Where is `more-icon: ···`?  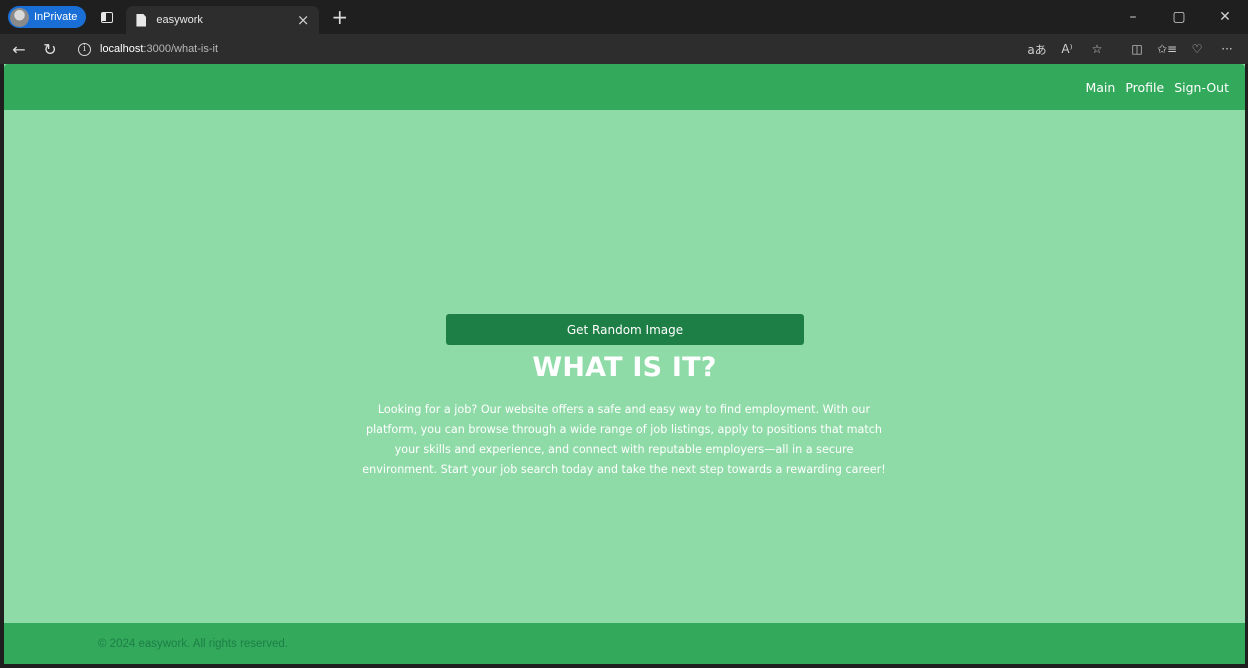 more-icon: ··· is located at coordinates (1227, 49).